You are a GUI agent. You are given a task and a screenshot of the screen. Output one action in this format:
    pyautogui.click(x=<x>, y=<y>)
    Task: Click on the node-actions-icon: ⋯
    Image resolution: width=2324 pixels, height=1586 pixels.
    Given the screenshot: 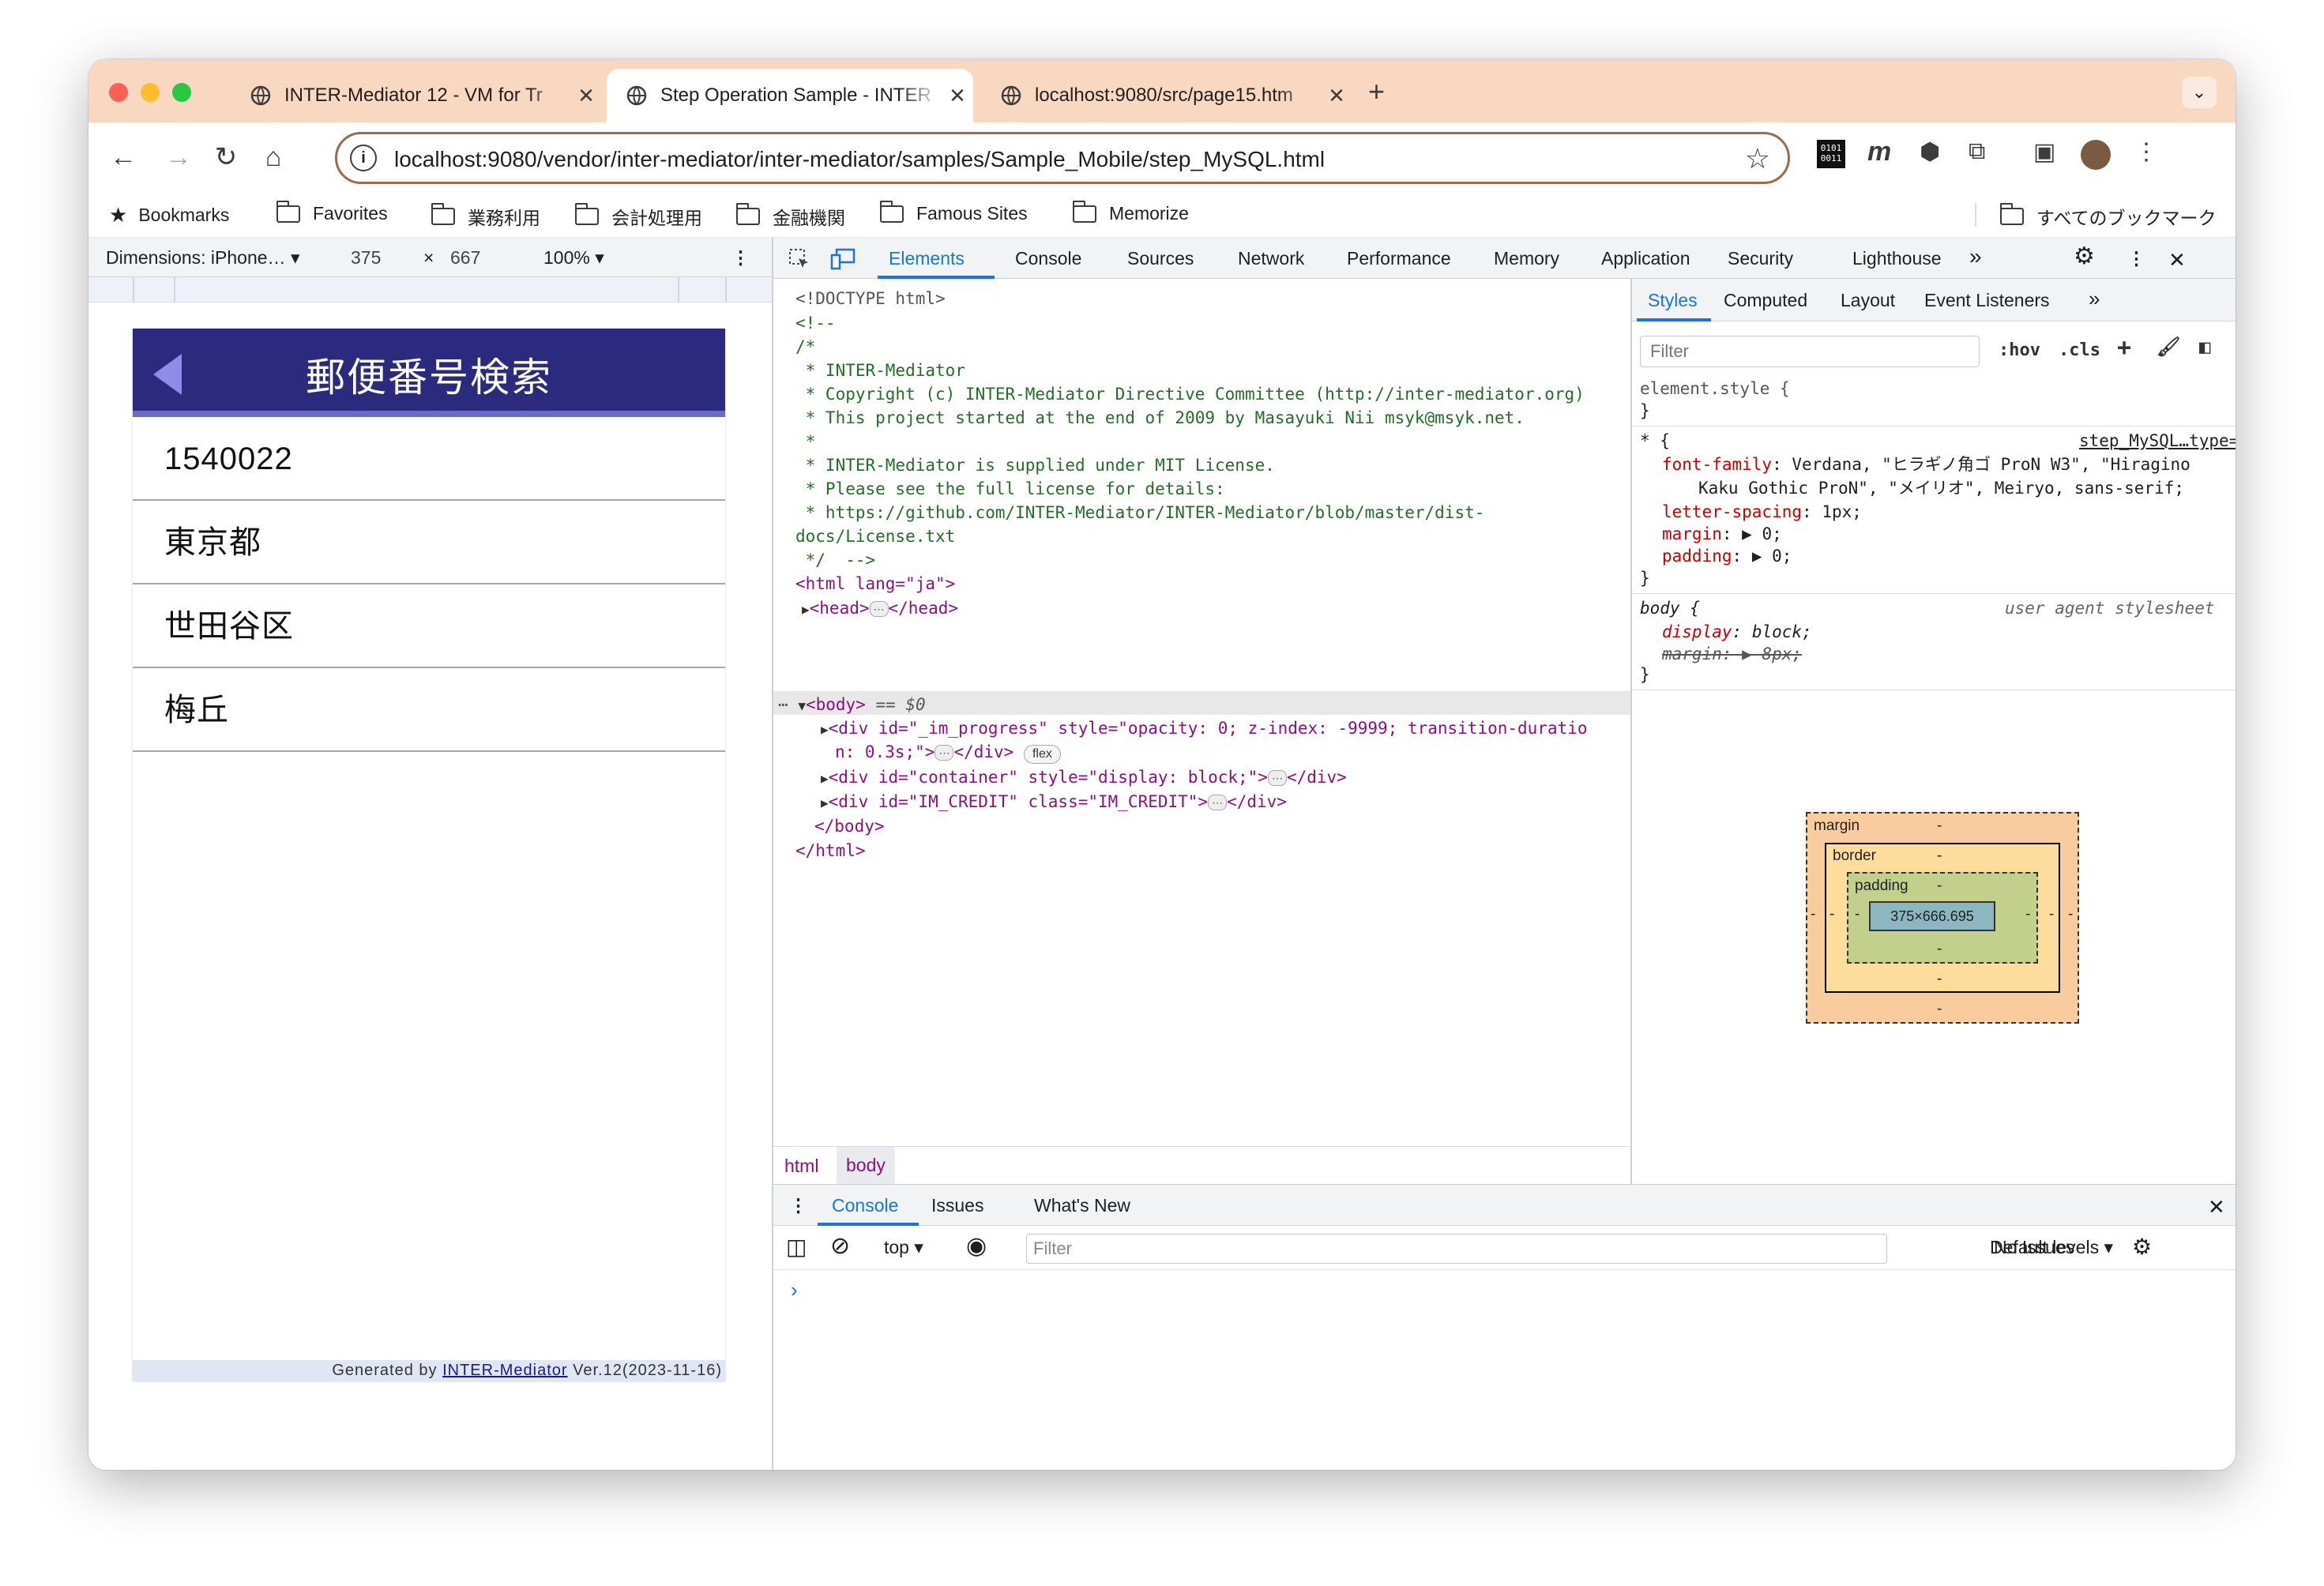 What is the action you would take?
    pyautogui.click(x=783, y=704)
    